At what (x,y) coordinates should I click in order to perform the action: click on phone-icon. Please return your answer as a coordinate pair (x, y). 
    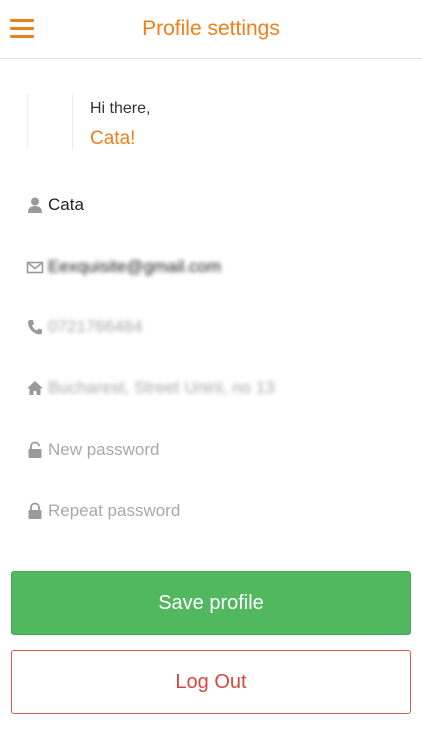
    Looking at the image, I should click on (35, 327).